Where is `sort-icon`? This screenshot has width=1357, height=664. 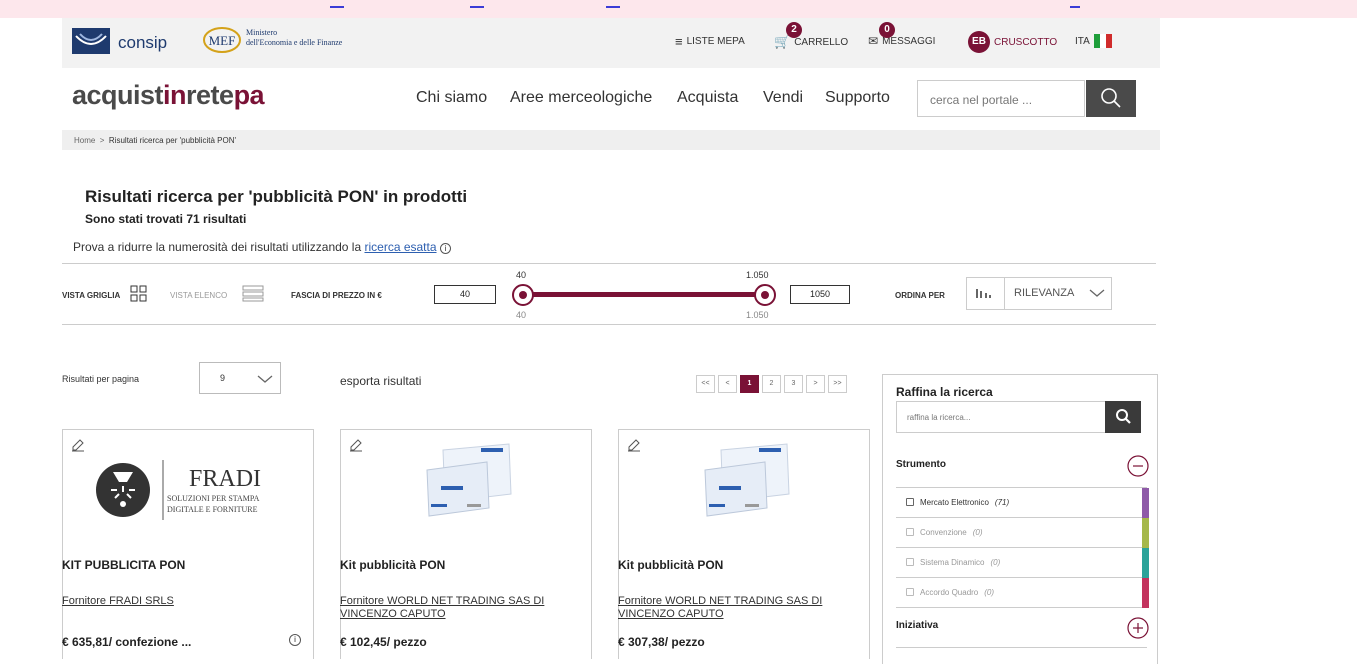
sort-icon is located at coordinates (983, 293).